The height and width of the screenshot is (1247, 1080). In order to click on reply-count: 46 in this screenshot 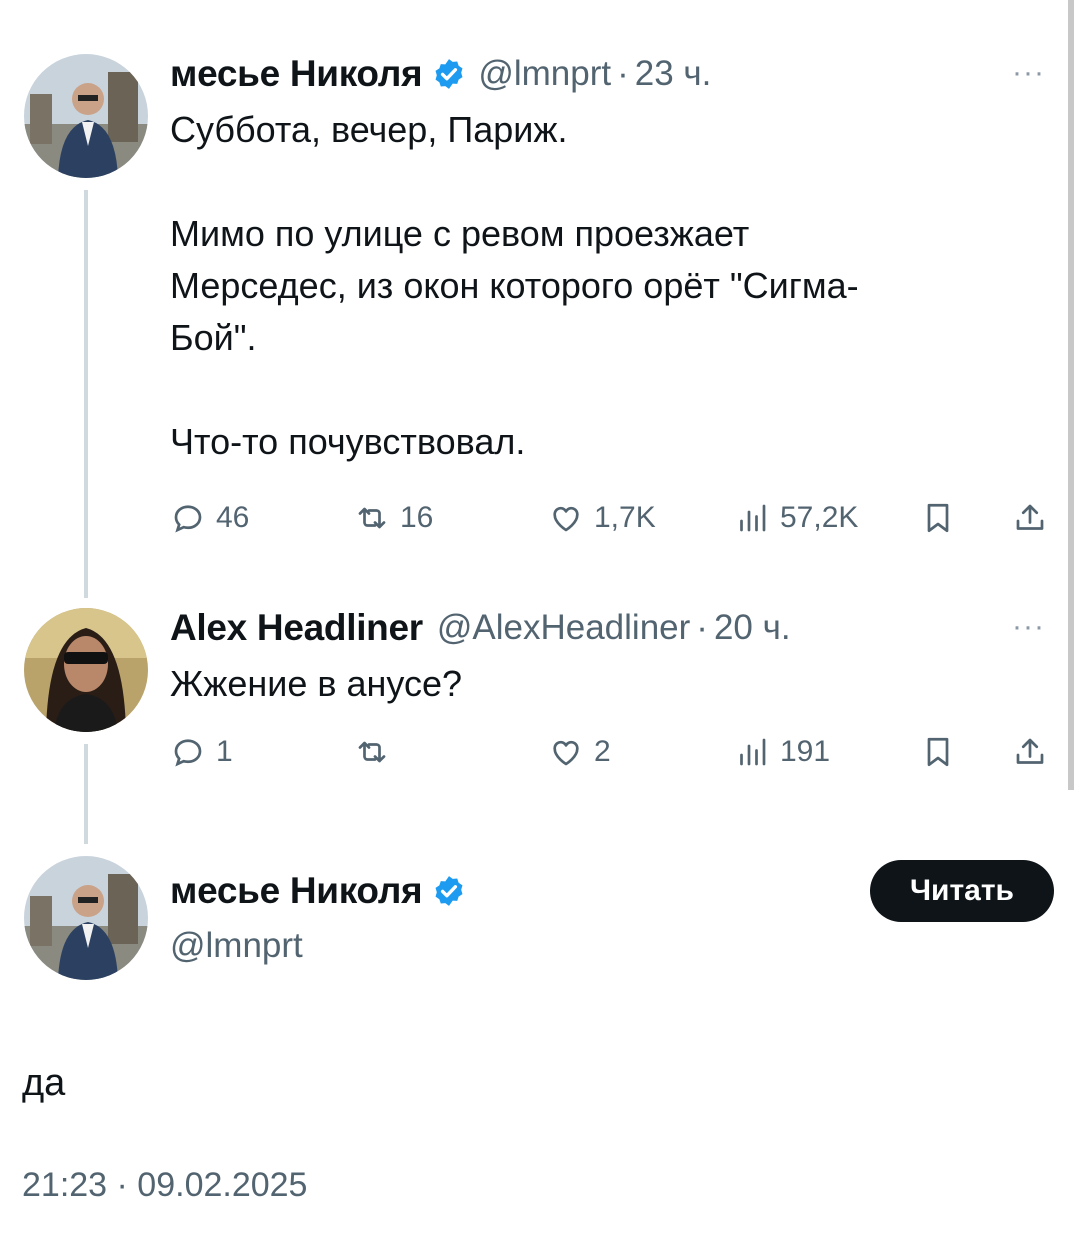, I will do `click(233, 517)`.